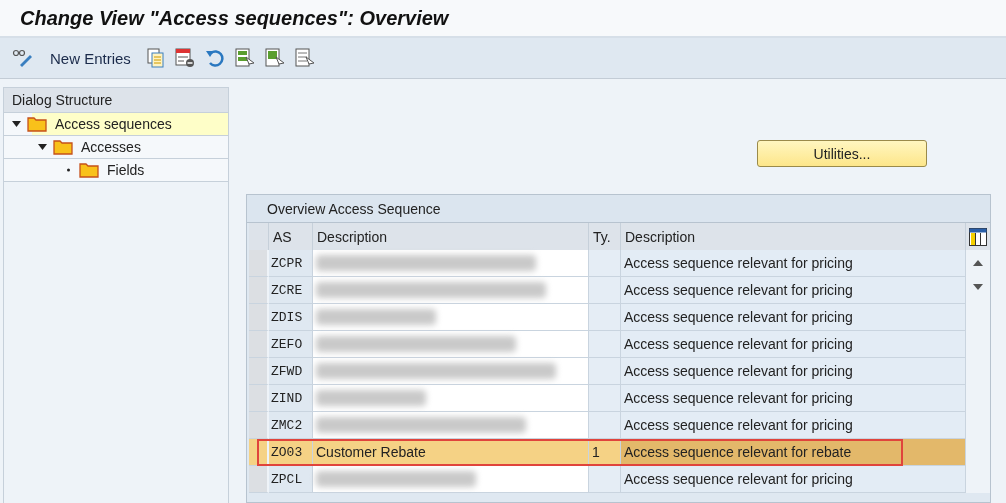 Image resolution: width=1006 pixels, height=503 pixels. Describe the element at coordinates (116, 100) in the screenshot. I see `panel-title: Dialog Structure` at that location.